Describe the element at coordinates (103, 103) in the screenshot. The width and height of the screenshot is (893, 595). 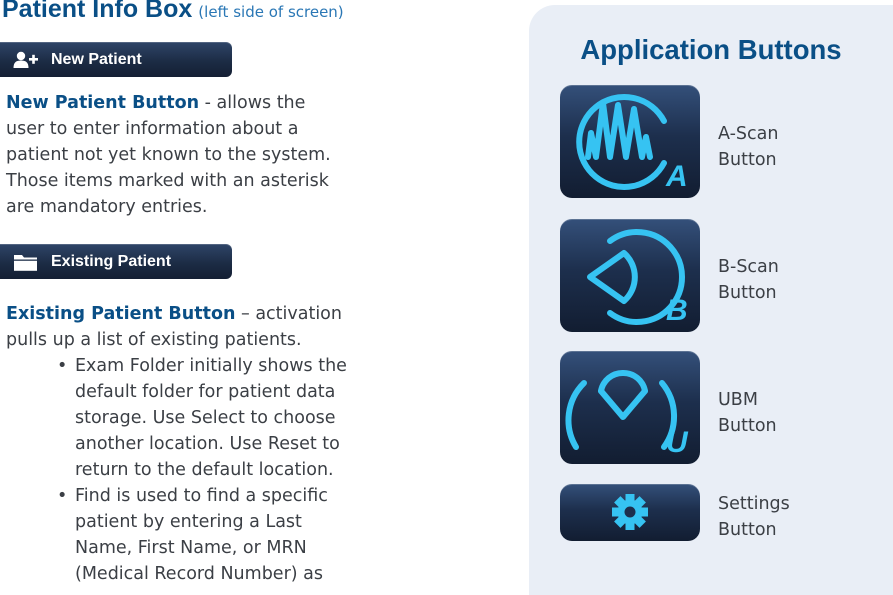
I see `new-patient-term: New Patient Button` at that location.